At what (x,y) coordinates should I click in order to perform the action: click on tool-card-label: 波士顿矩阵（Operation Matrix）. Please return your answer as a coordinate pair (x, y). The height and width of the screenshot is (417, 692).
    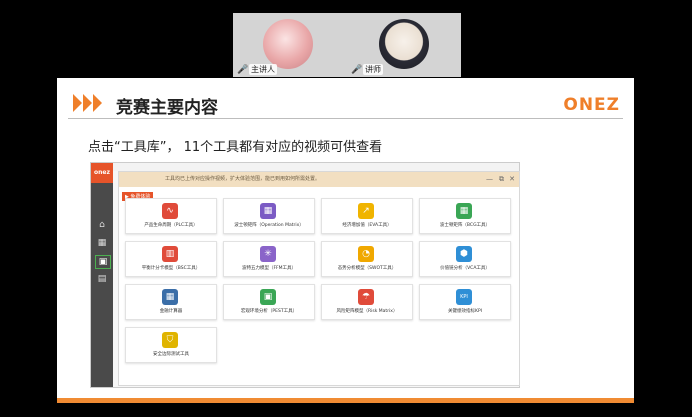
    Looking at the image, I should click on (269, 225).